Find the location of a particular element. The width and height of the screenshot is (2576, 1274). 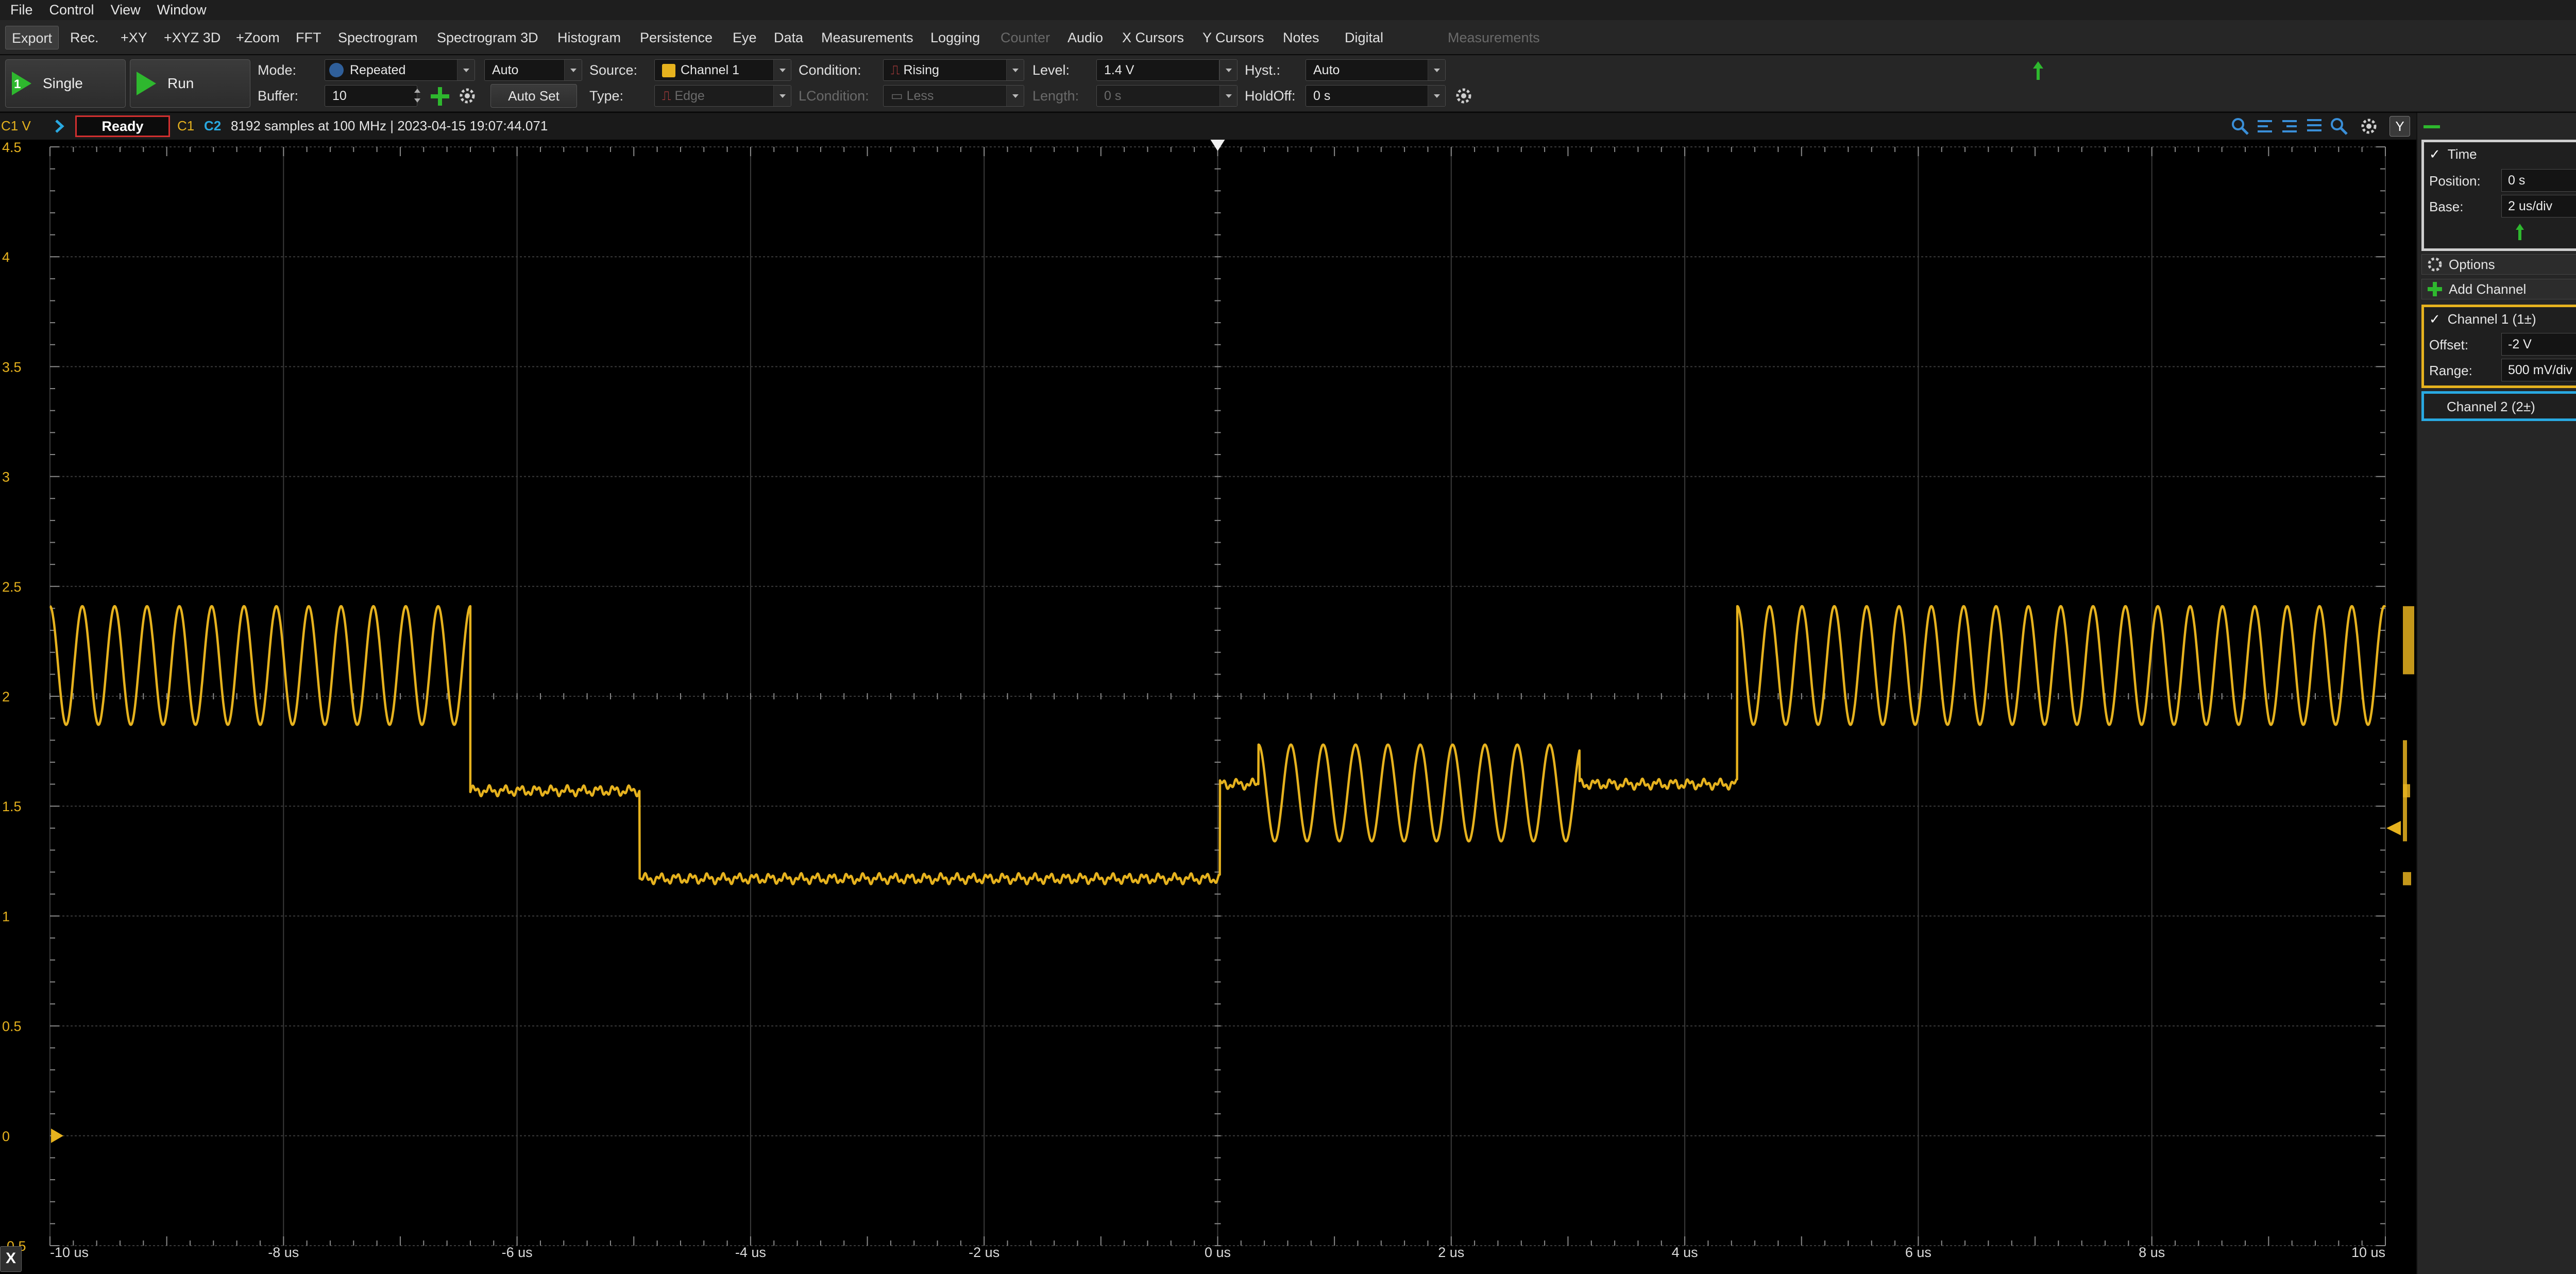

add-channel-row: Add Channel is located at coordinates (2498, 289).